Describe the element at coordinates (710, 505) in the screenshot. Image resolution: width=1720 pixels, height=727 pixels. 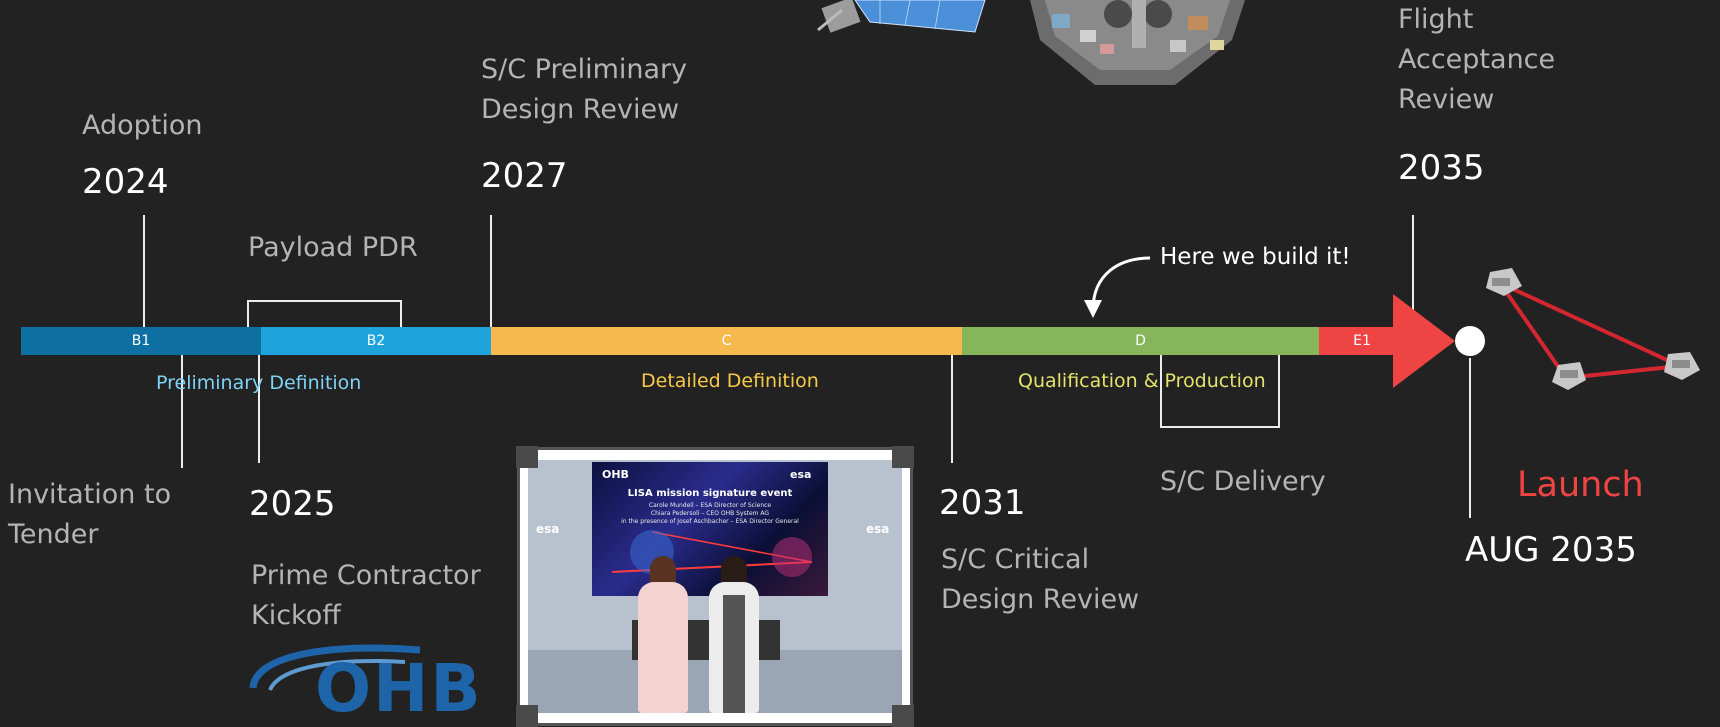
I see `screen-line1: Carole Mundell – ESA Director of Science` at that location.